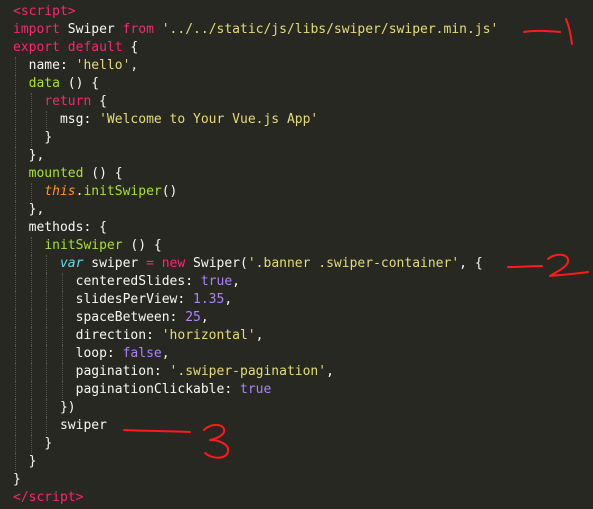 The height and width of the screenshot is (509, 593). I want to click on code-line: pagination: '.swiper-pagination',, so click(249, 372).